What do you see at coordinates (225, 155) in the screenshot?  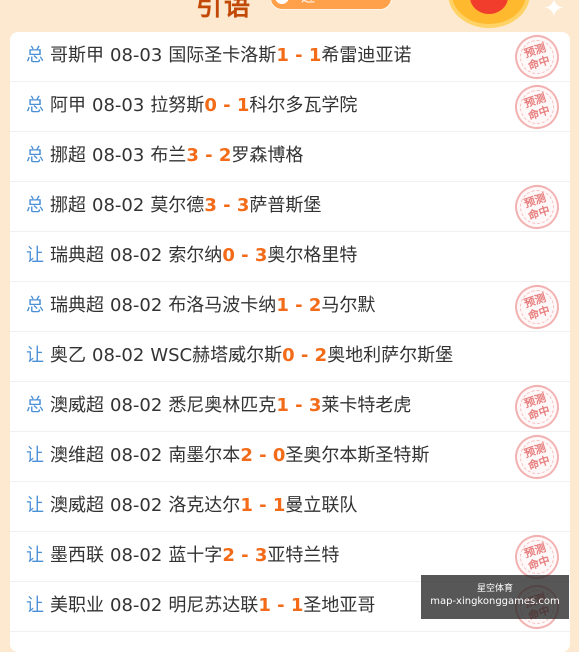 I see `away-score: 2` at bounding box center [225, 155].